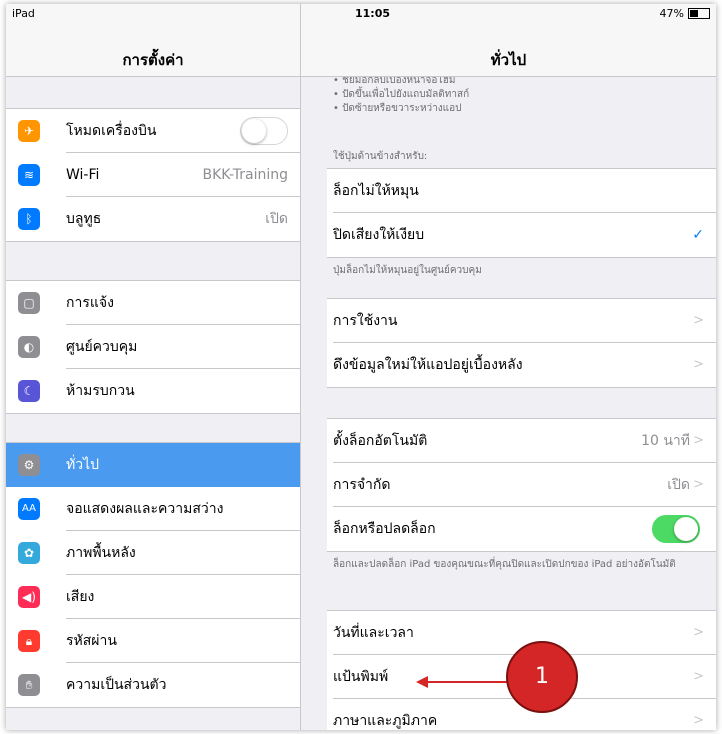  Describe the element at coordinates (29, 641) in the screenshot. I see `lock-icon: 🔒︎` at that location.